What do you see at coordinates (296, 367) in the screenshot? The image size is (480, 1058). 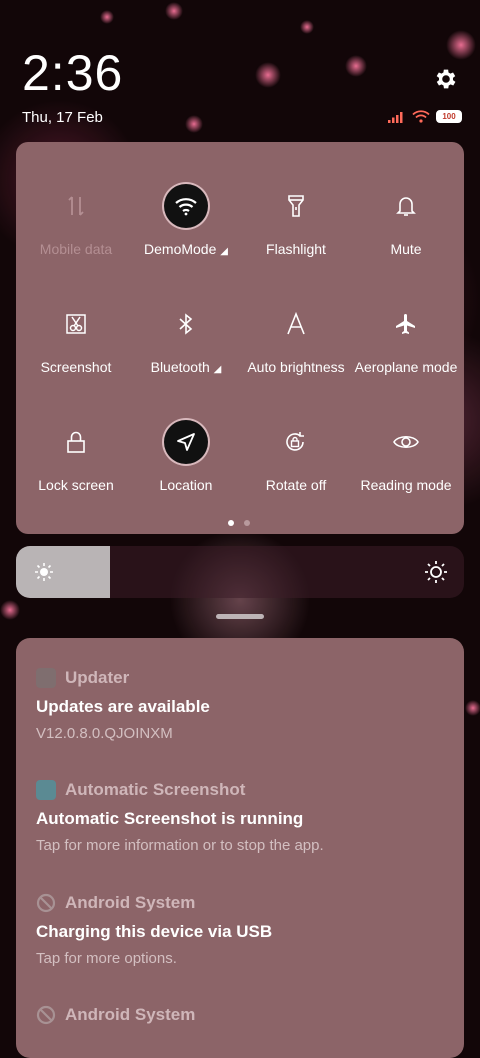 I see `tile-label: Auto brightness` at bounding box center [296, 367].